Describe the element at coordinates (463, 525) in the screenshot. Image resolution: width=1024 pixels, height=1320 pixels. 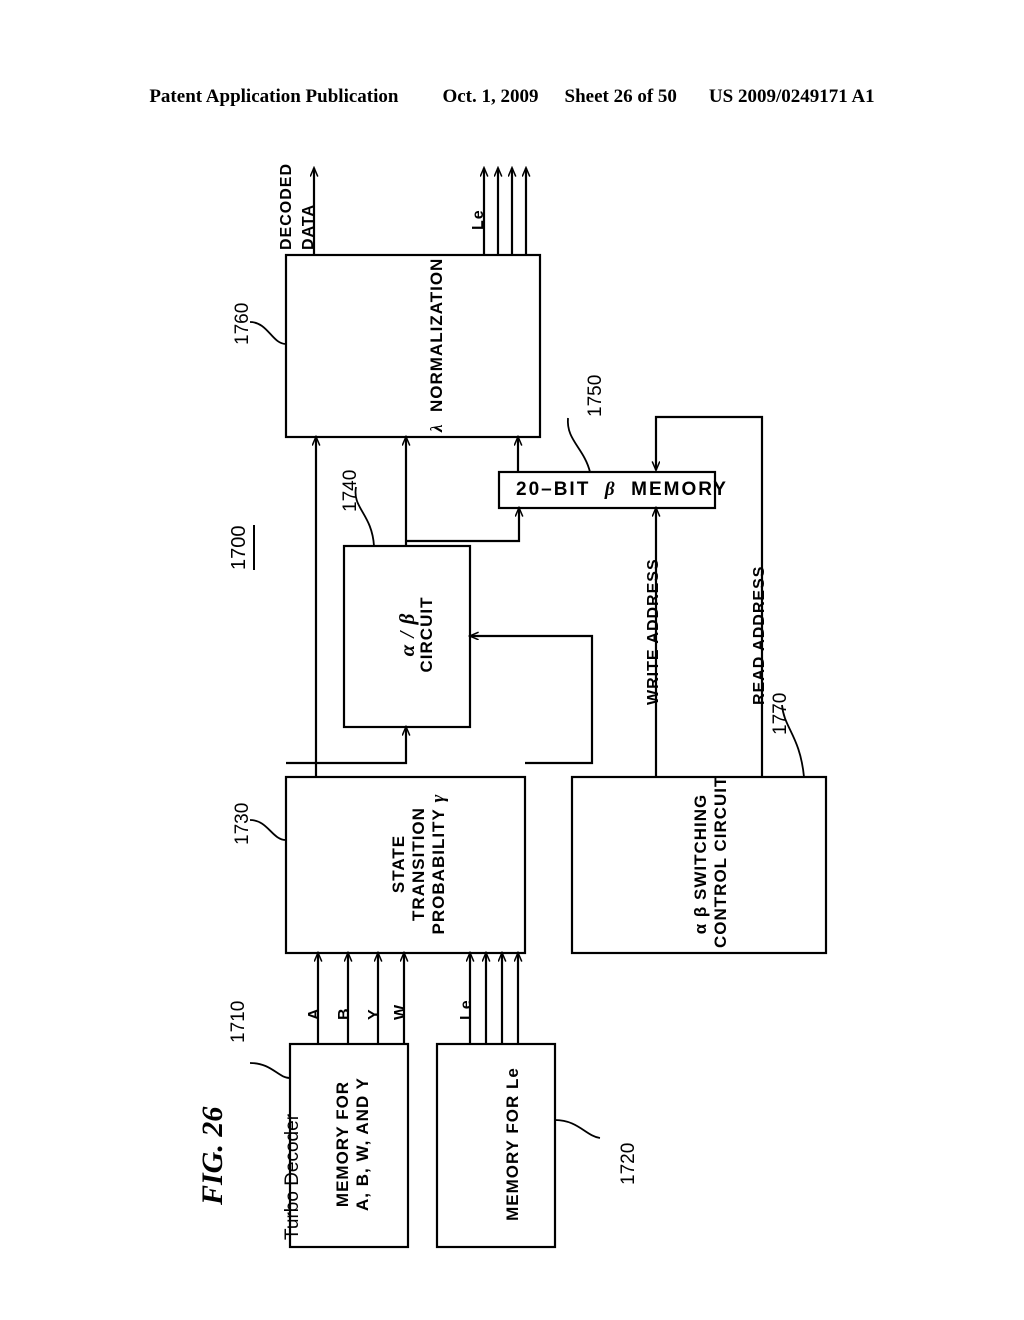
I see `line-alphabeta-to-betamem` at that location.